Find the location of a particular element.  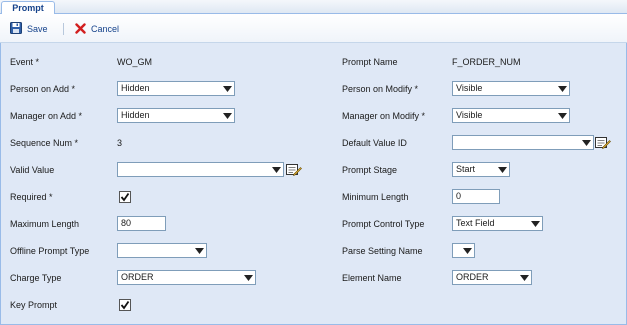

element-name-value: ORDER is located at coordinates (472, 277).